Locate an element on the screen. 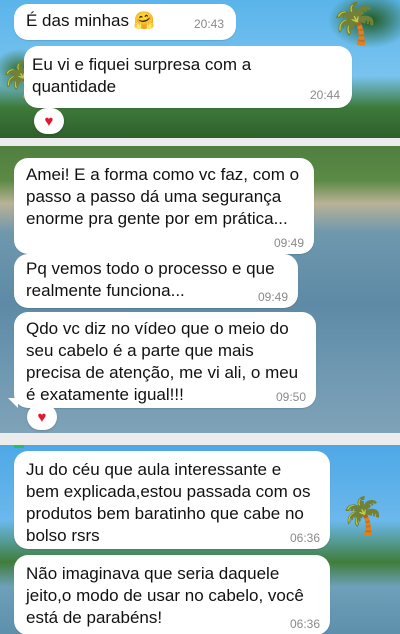 The height and width of the screenshot is (634, 400). message-text: Eu vi e fiquei surpresa com a quantidade is located at coordinates (142, 75).